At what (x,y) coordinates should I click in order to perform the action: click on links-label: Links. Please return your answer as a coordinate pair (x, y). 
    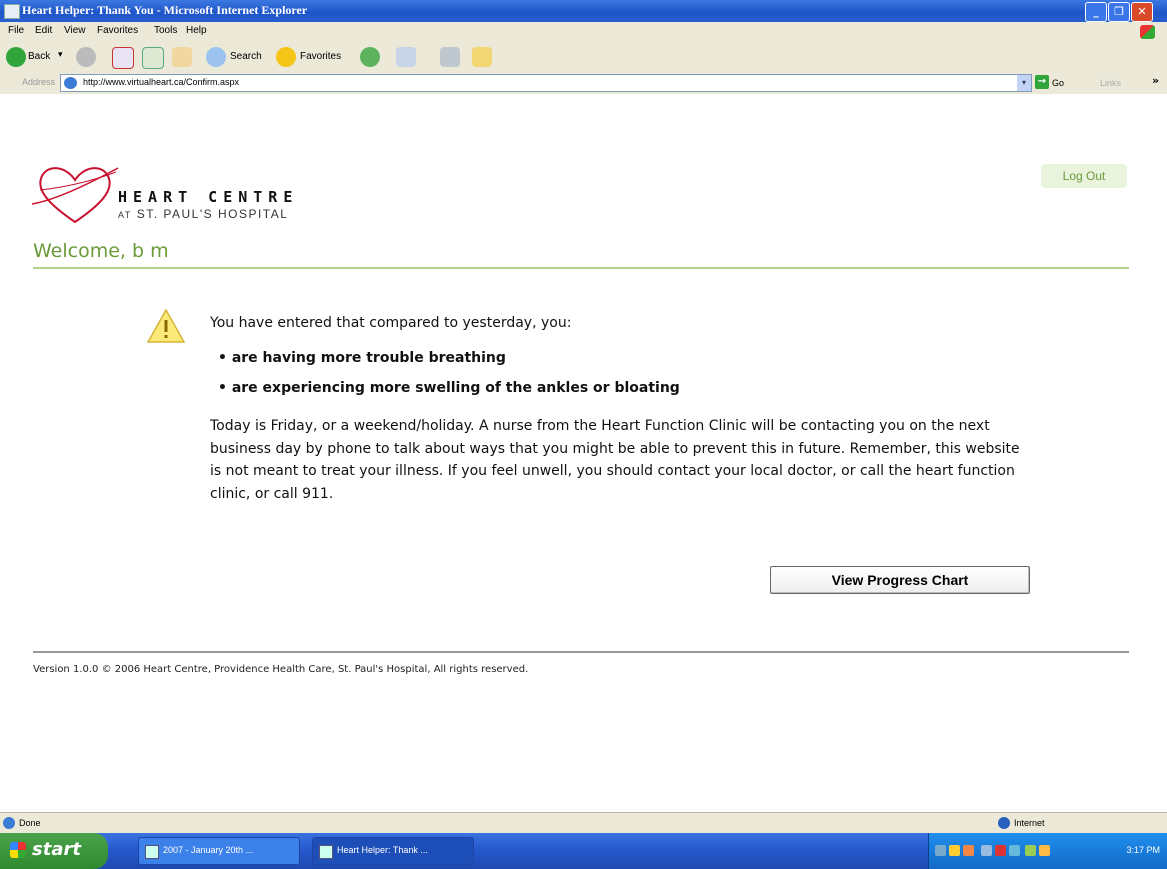
    Looking at the image, I should click on (1110, 83).